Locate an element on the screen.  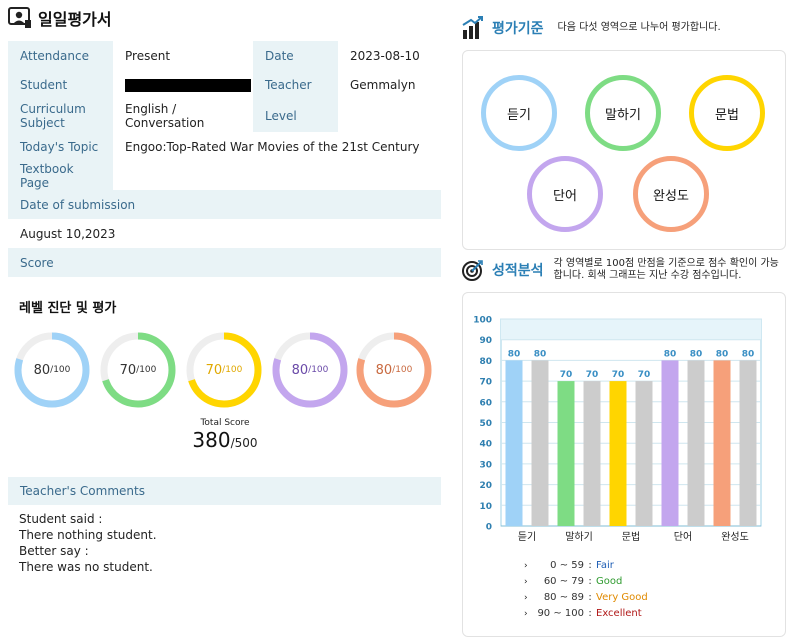
student-label: Student is located at coordinates (60, 84).